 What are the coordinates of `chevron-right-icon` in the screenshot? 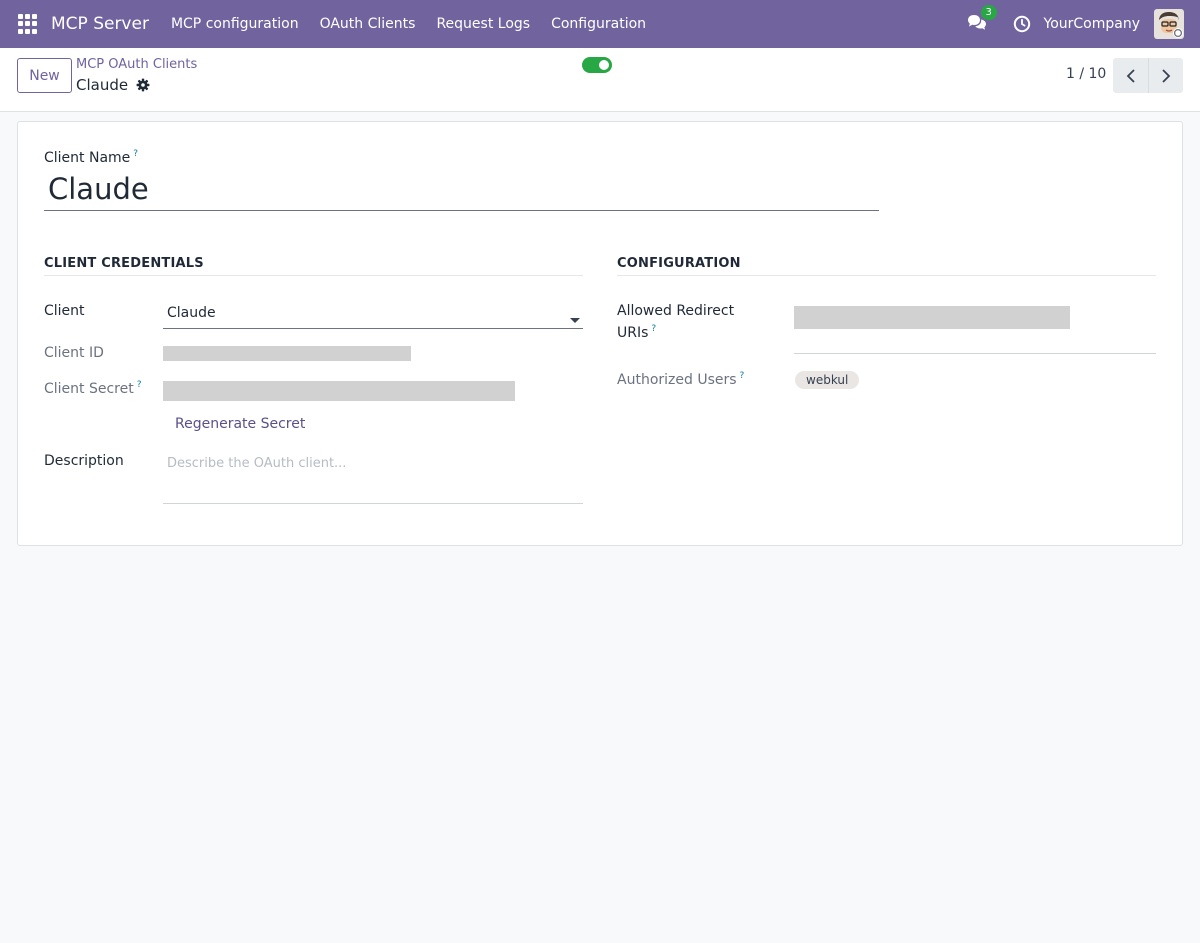 It's located at (1166, 75).